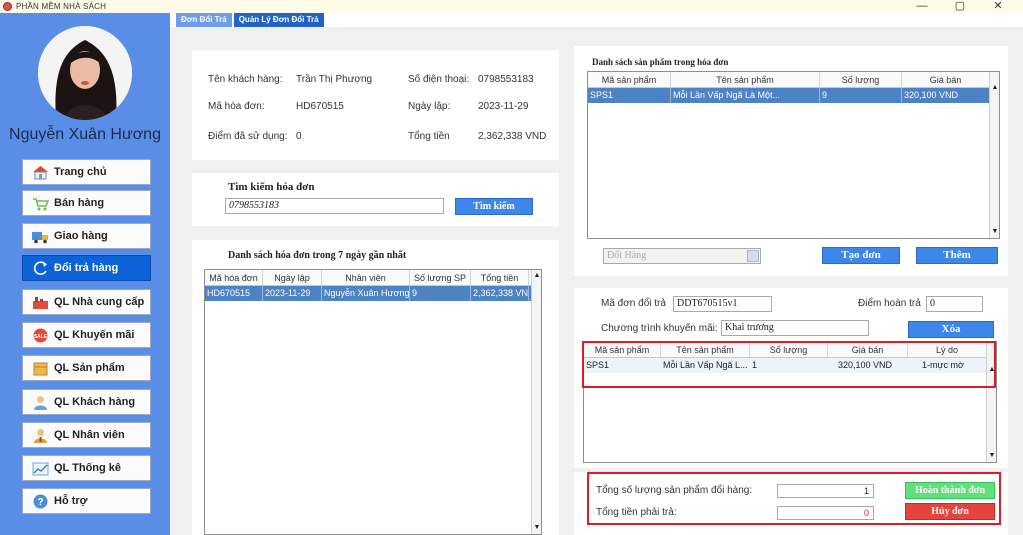 The width and height of the screenshot is (1023, 535). Describe the element at coordinates (234, 277) in the screenshot. I see `column-header: Mã hóa đơn` at that location.